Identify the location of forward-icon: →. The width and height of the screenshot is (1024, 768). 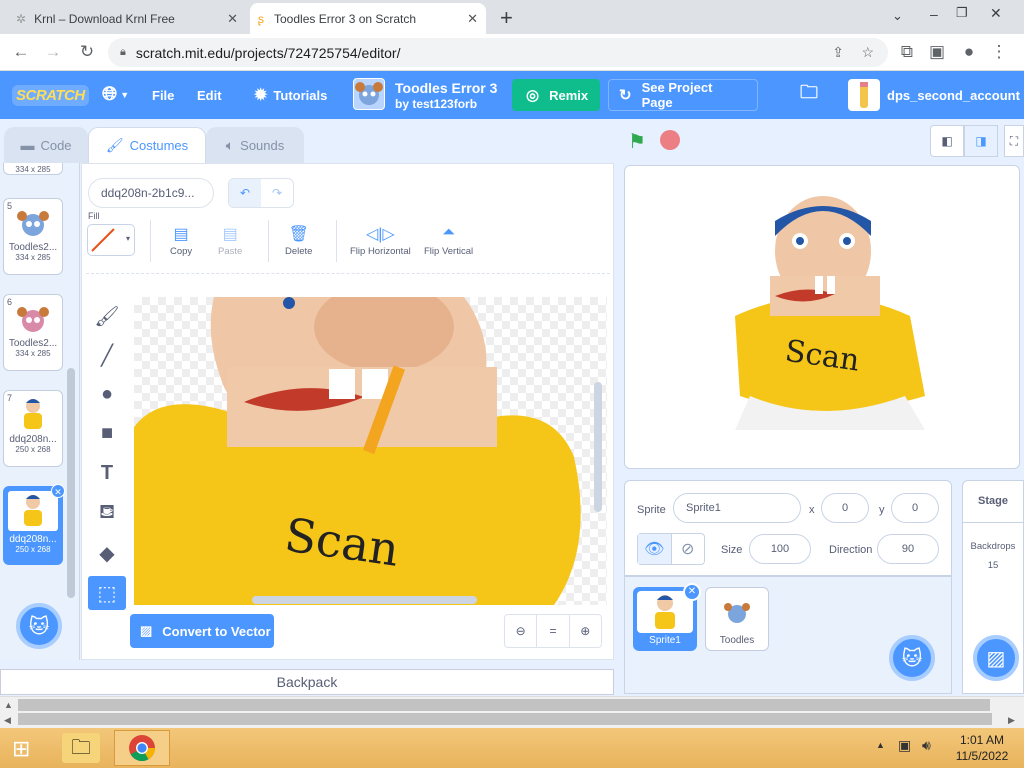
(53, 52).